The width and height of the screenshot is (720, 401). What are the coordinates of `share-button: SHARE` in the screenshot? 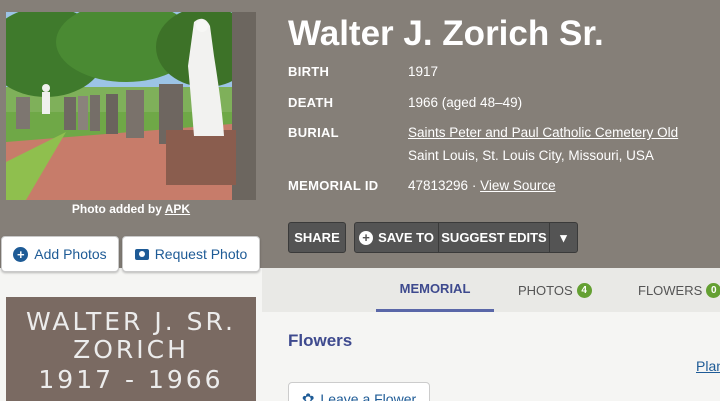 It's located at (317, 237).